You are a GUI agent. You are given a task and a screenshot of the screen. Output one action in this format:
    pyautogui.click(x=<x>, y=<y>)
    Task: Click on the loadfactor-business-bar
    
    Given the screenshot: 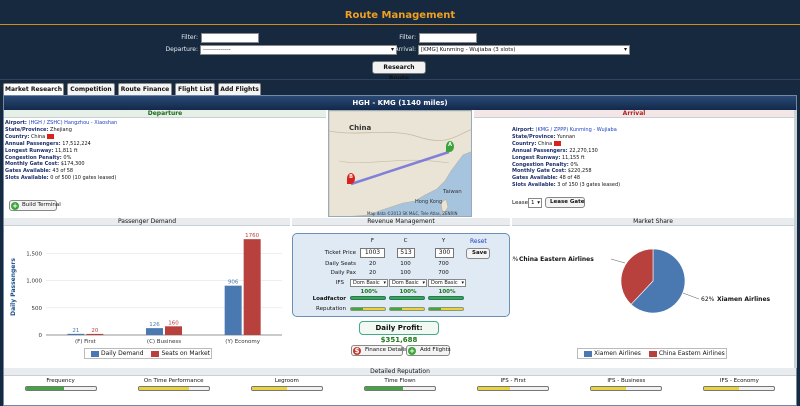 What is the action you would take?
    pyautogui.click(x=407, y=298)
    